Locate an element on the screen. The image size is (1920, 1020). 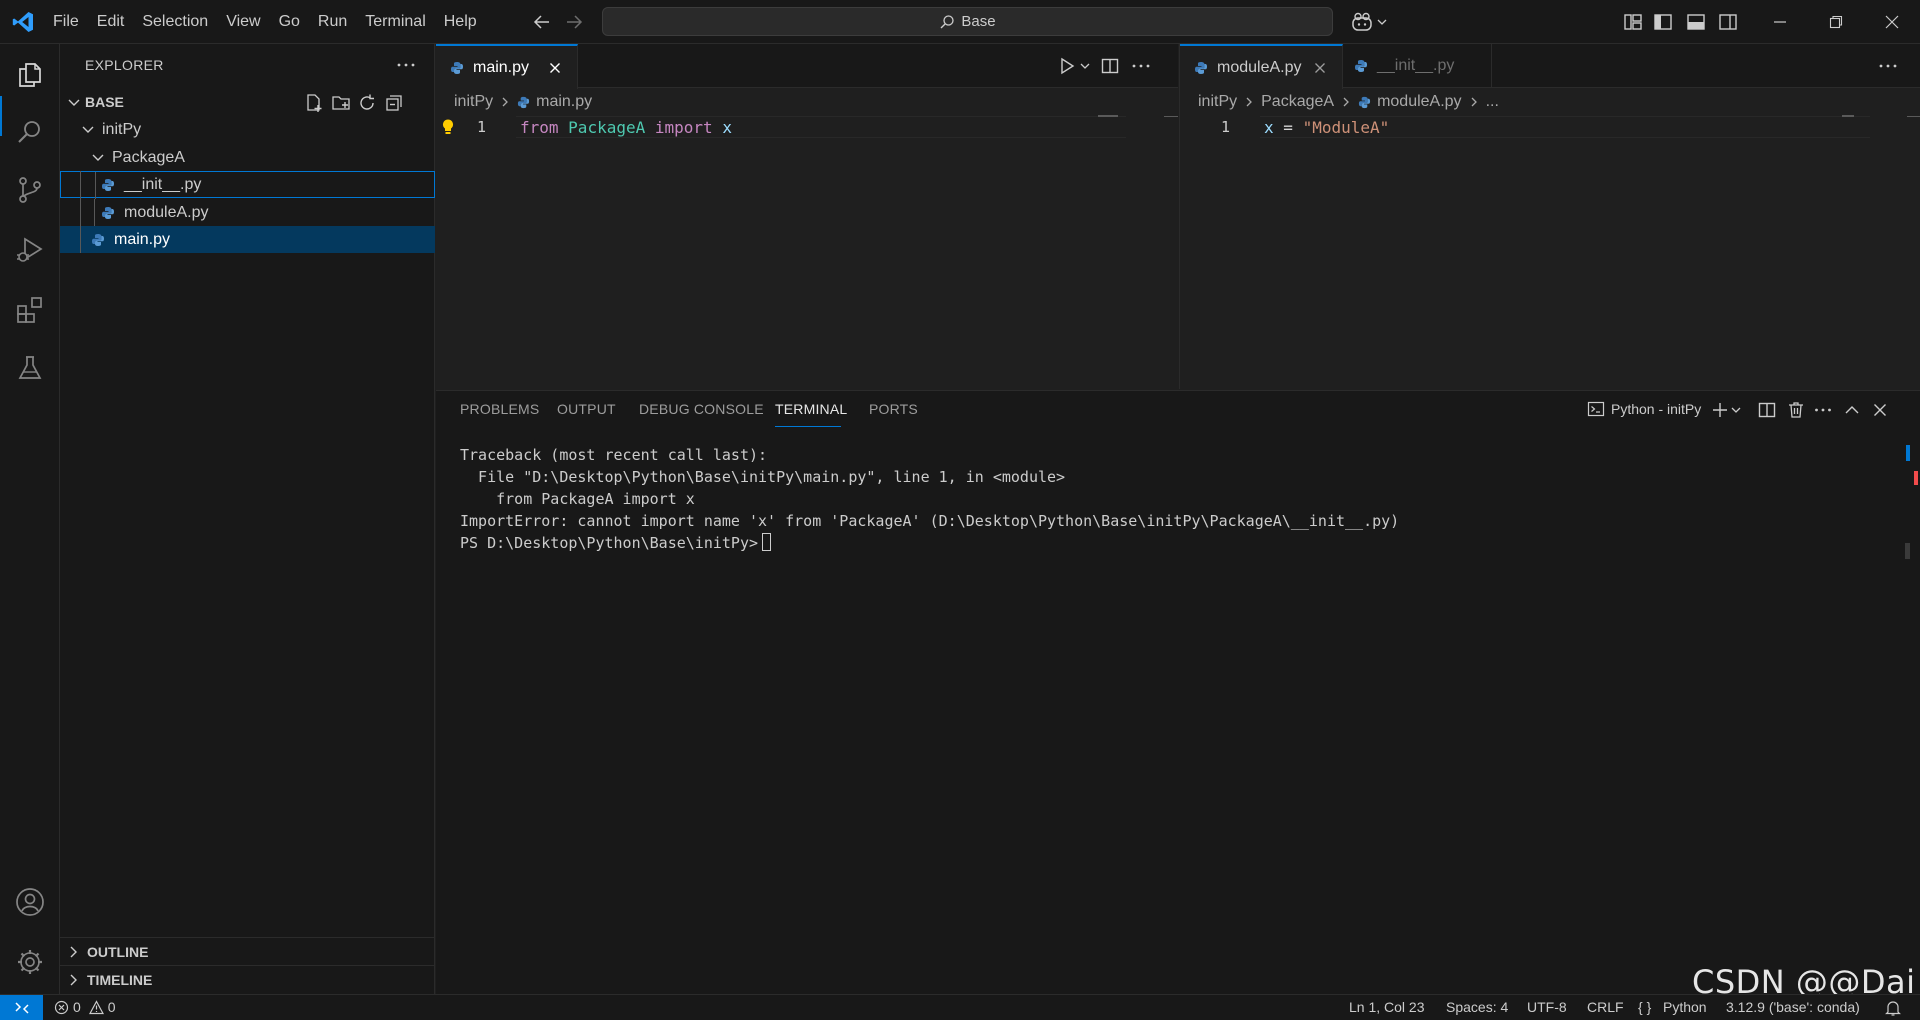
copilot-menu is located at coordinates (1371, 22).